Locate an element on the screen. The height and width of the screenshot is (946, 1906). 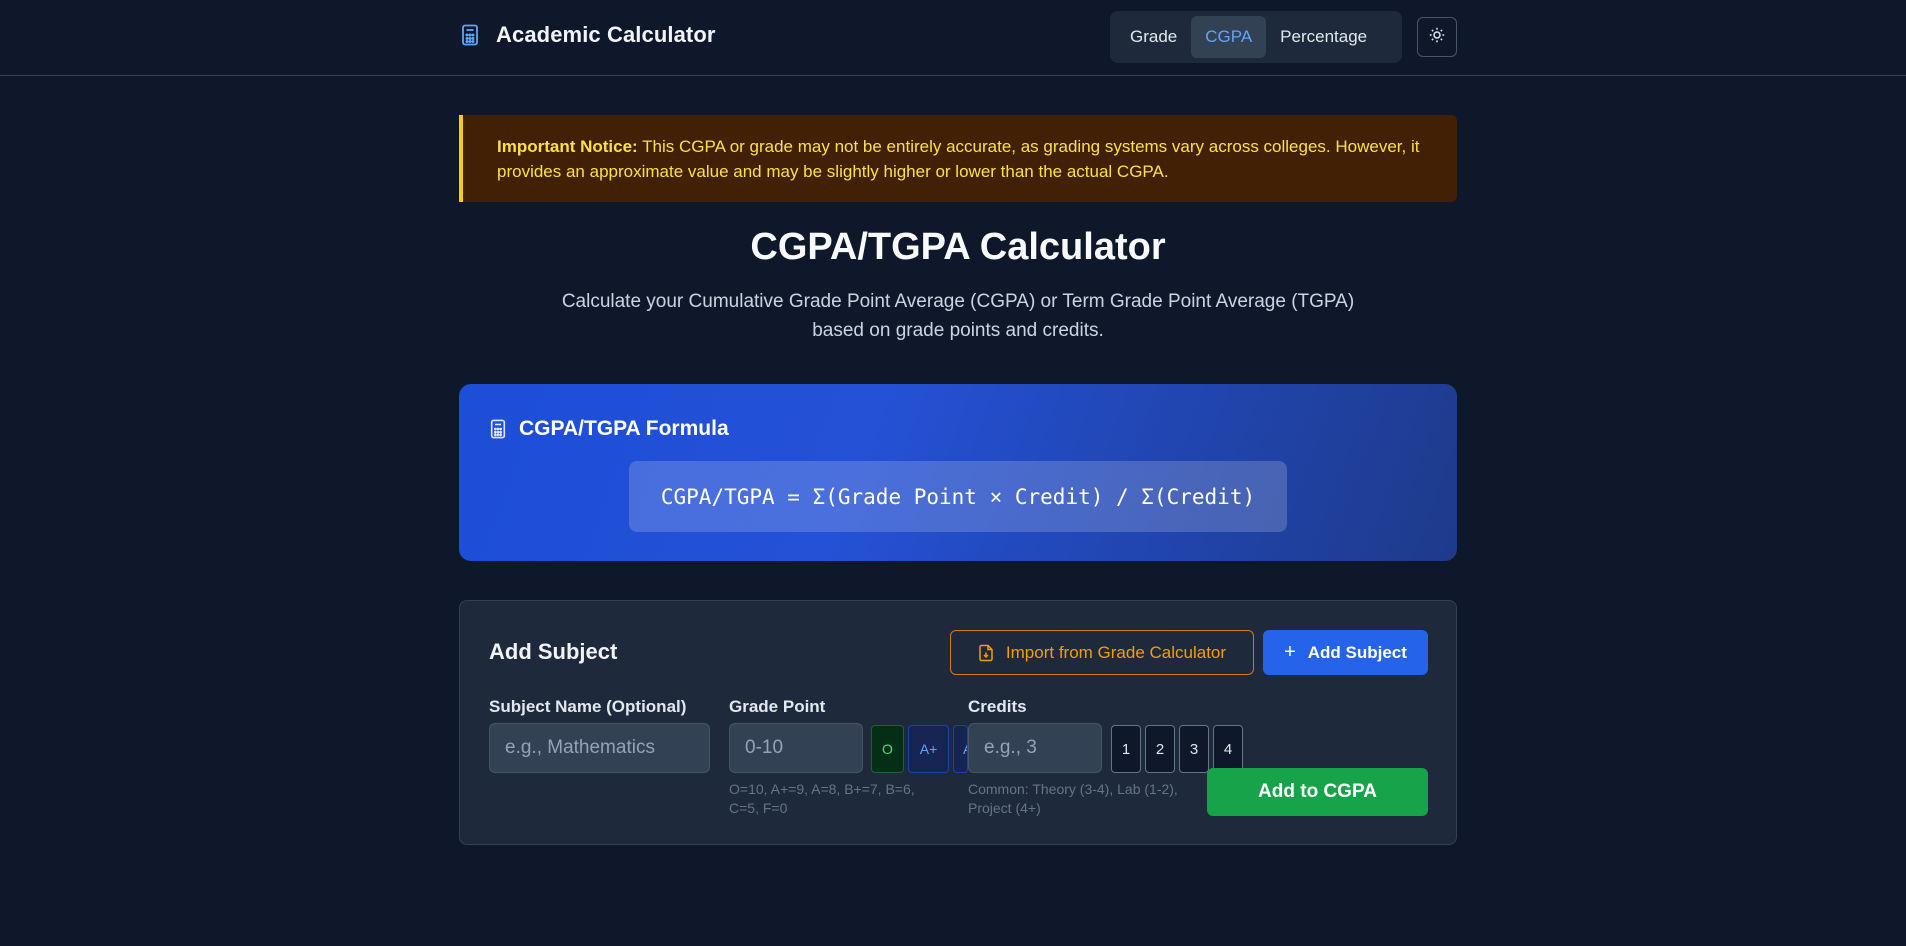
tab-percentage: Percentage is located at coordinates (1323, 37).